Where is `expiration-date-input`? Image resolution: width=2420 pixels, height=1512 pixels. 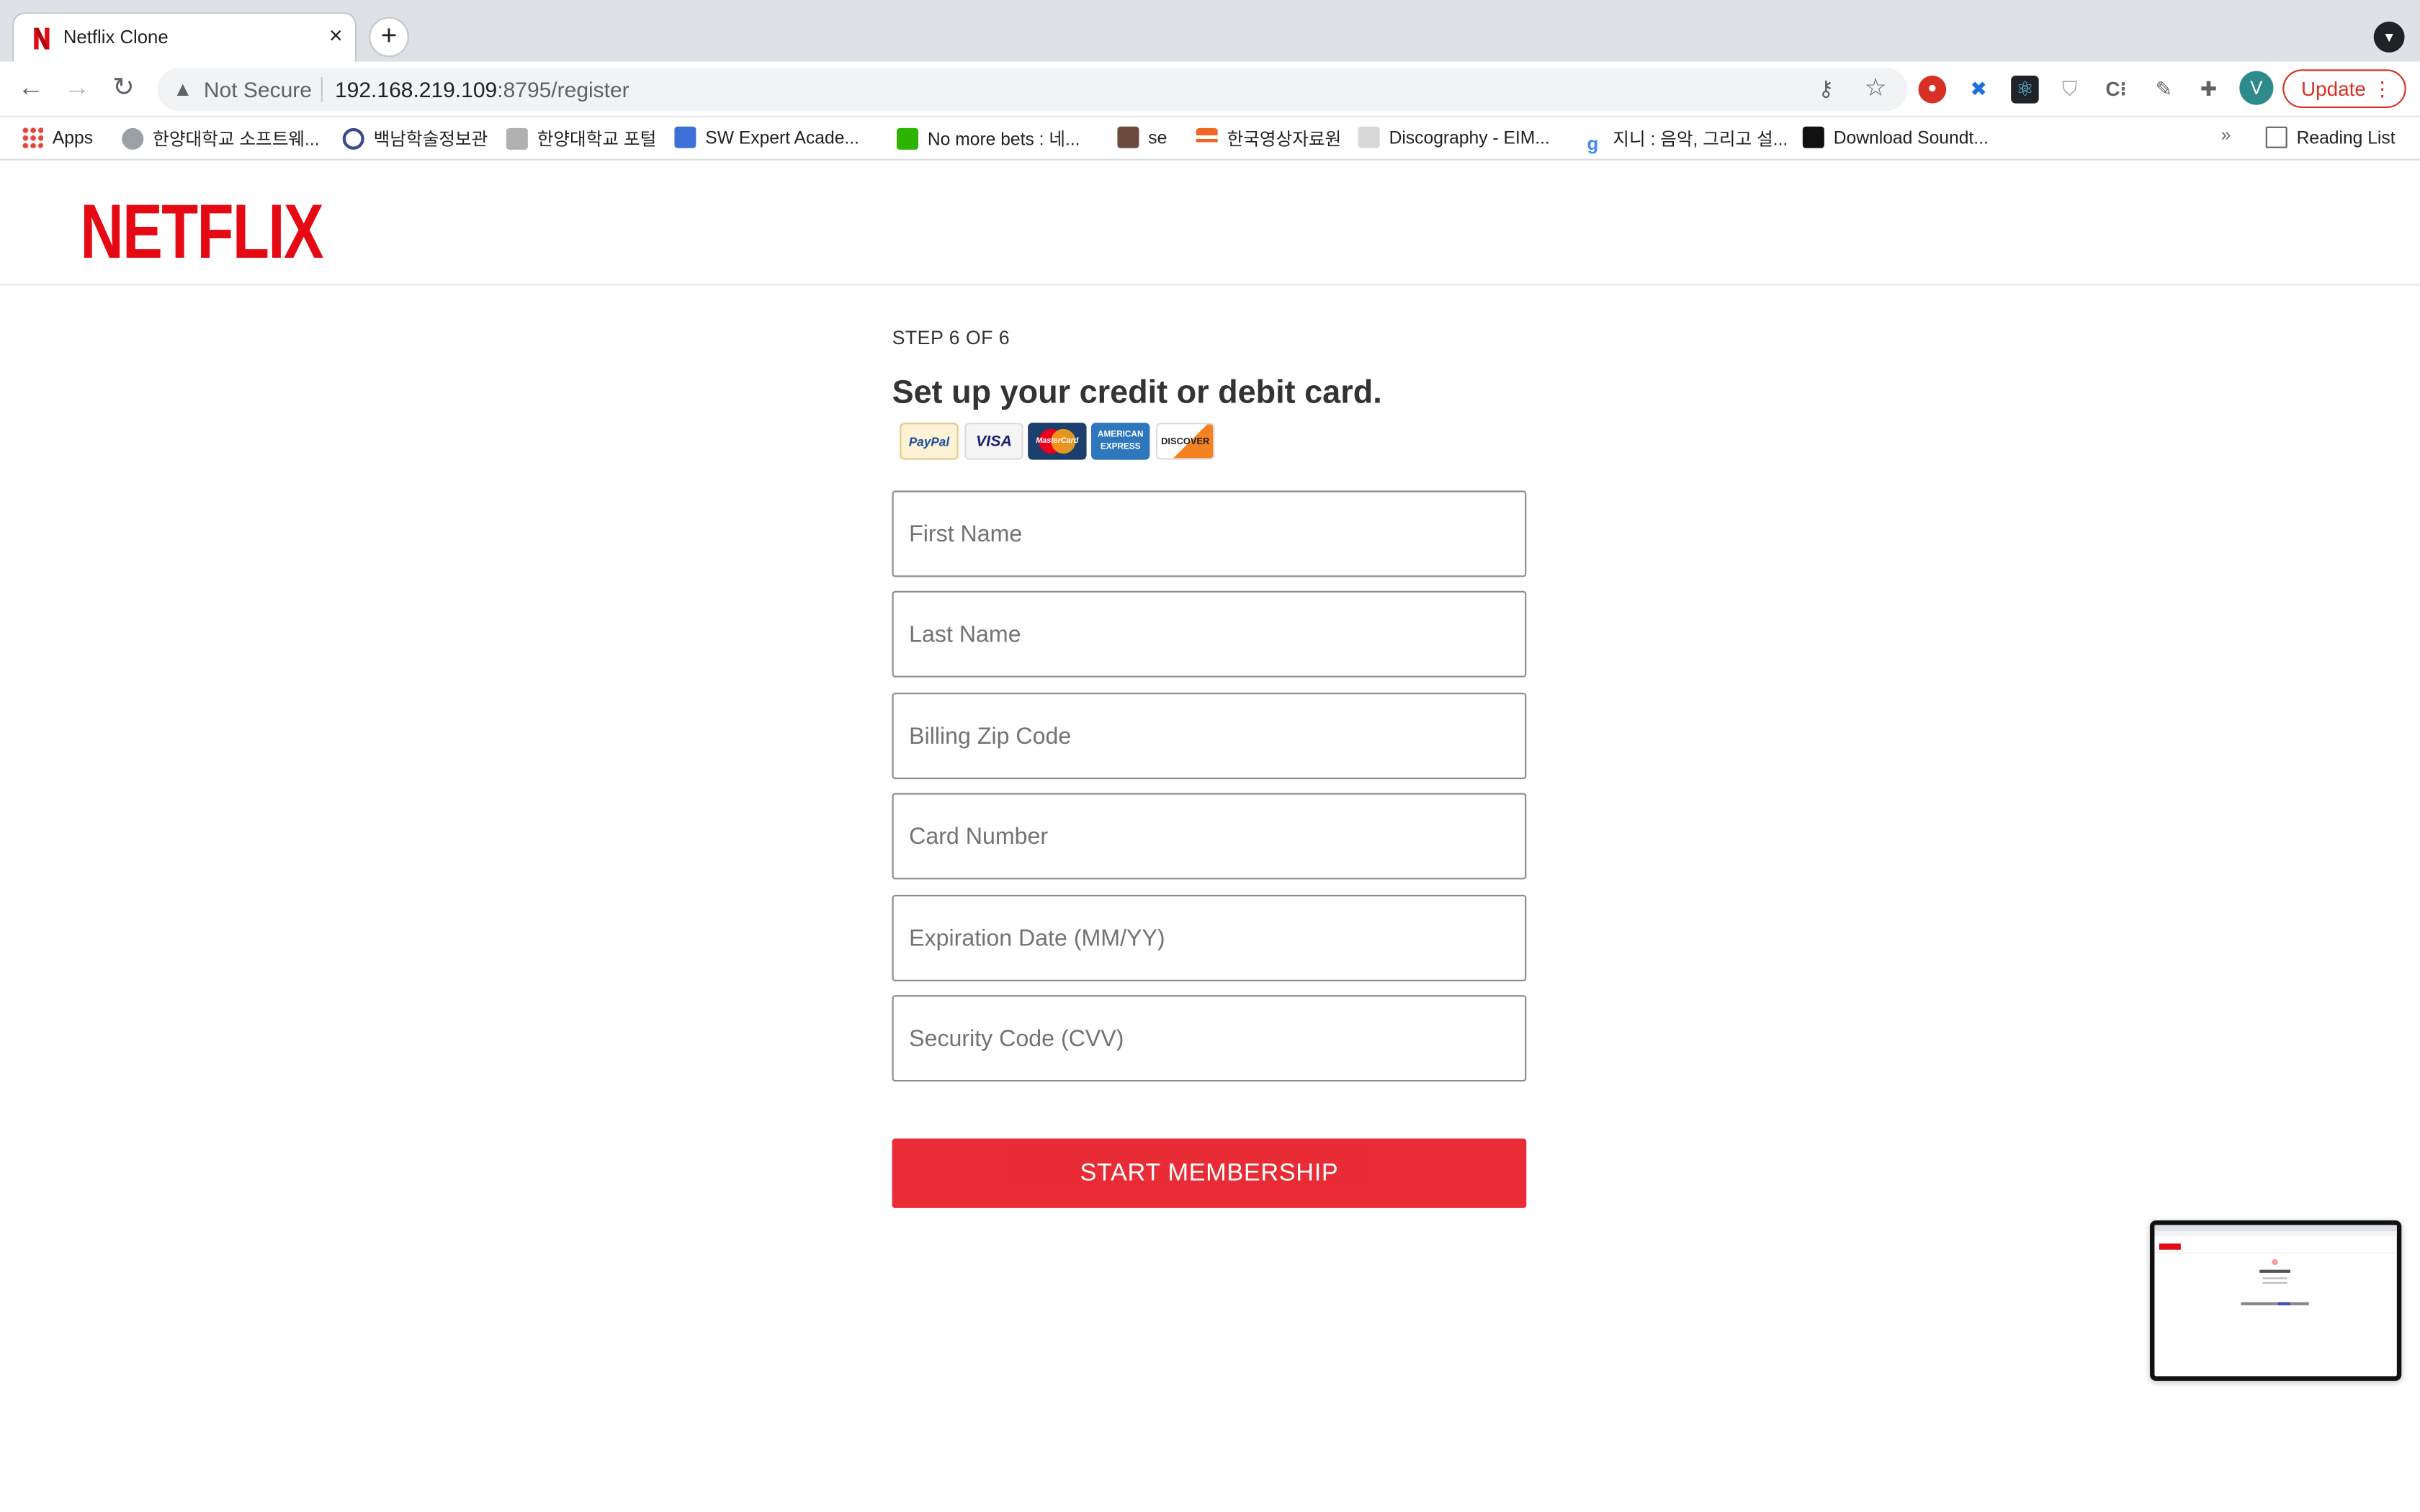
expiration-date-input is located at coordinates (1209, 938).